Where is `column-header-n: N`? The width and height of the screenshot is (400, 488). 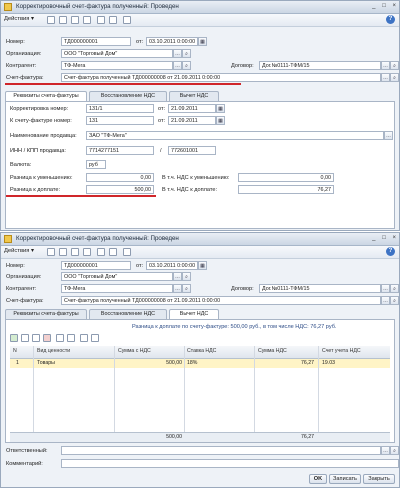 column-header-n: N is located at coordinates (15, 351).